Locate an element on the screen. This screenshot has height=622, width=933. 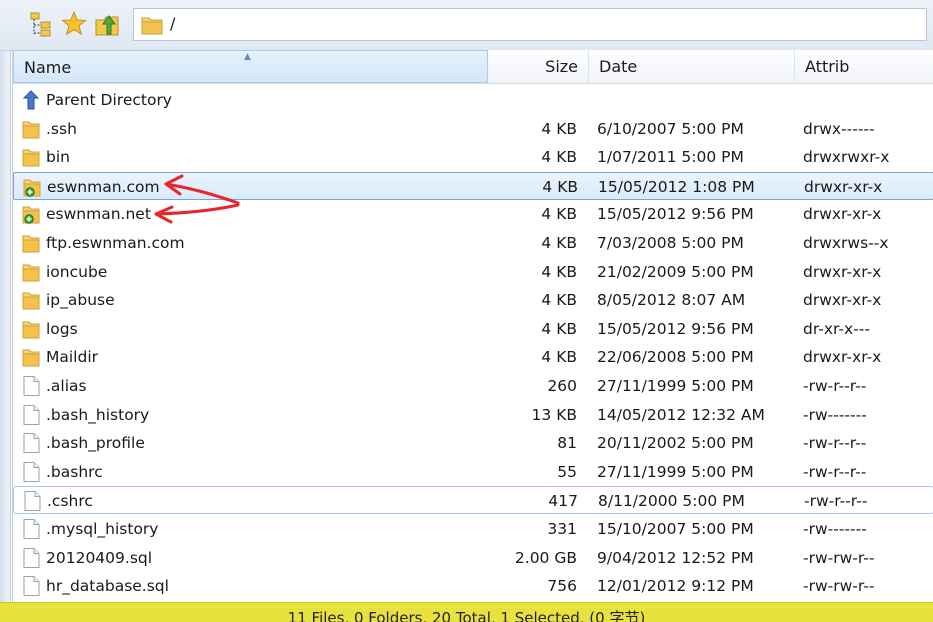
file-row: Parent Directory is located at coordinates (473, 100).